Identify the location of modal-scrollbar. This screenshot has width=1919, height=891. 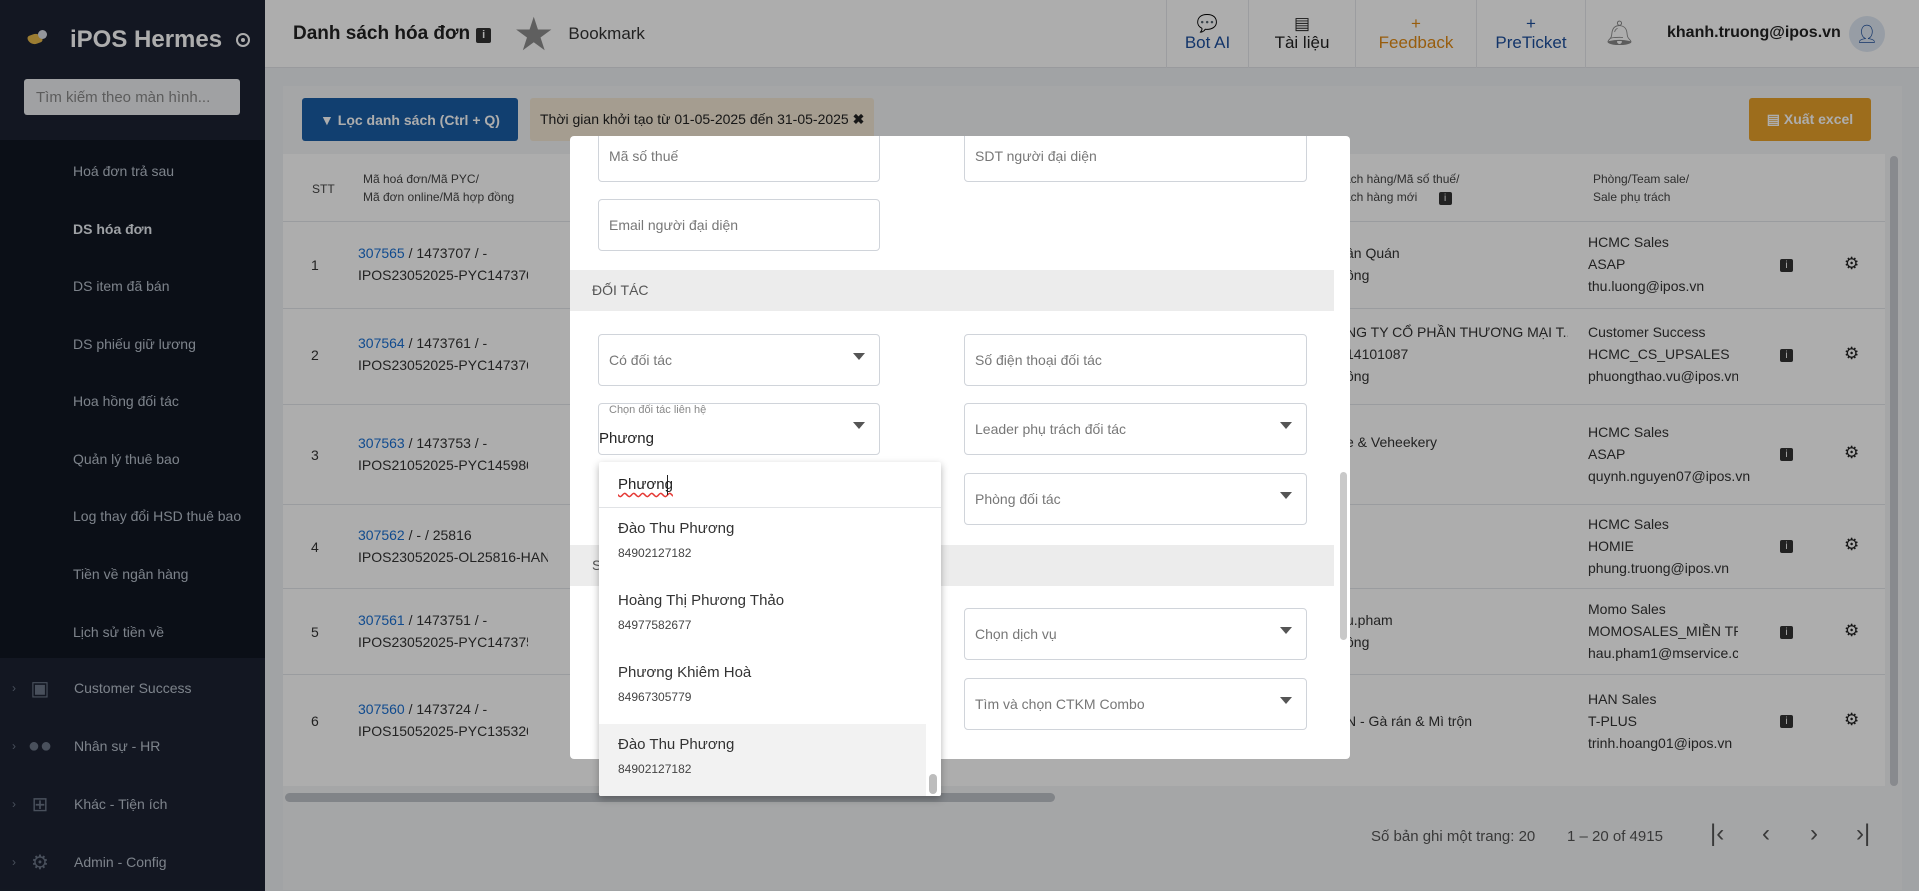
(1343, 556).